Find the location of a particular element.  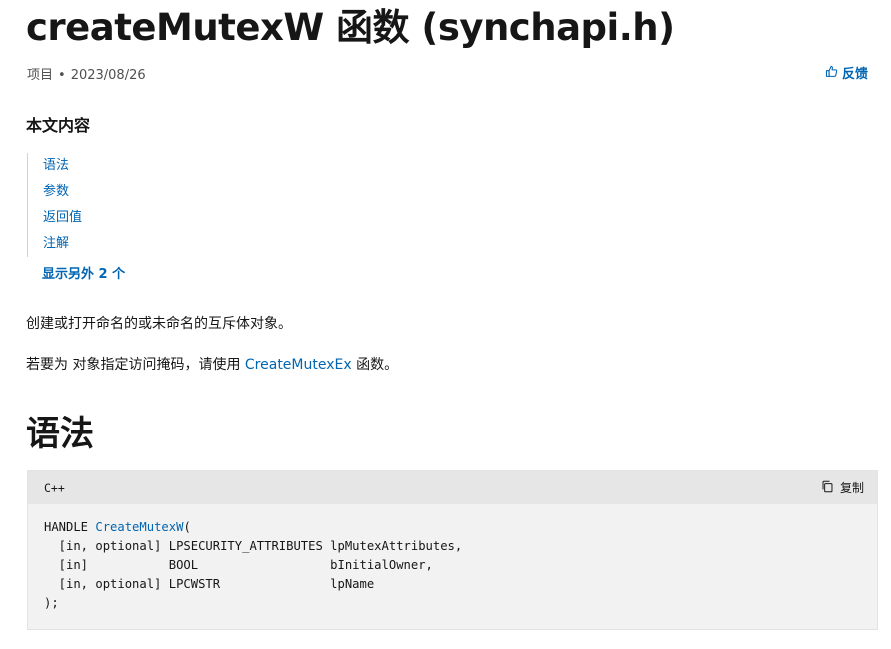

copy-label: 复制 is located at coordinates (851, 488).